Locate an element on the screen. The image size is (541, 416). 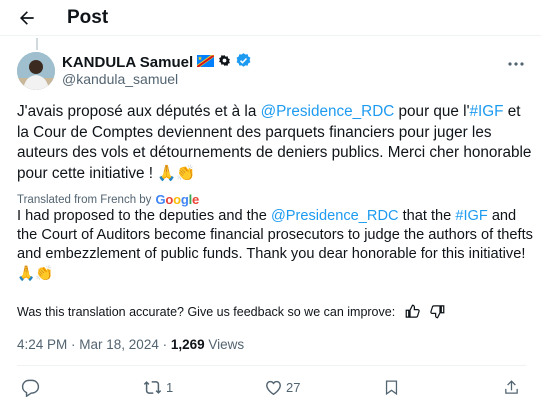
repost-count: 1 is located at coordinates (170, 387).